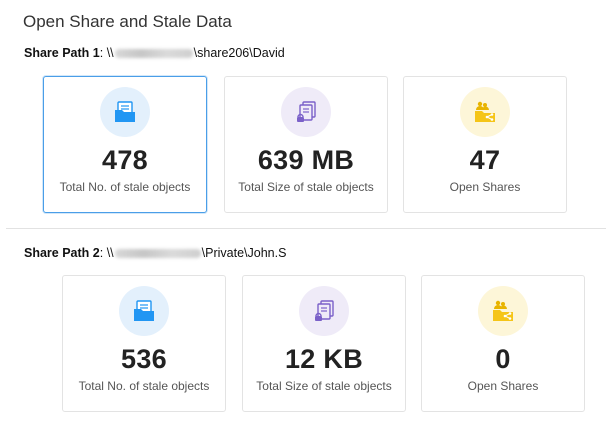 This screenshot has height=430, width=612. What do you see at coordinates (503, 359) in the screenshot?
I see `stat-value: 0` at bounding box center [503, 359].